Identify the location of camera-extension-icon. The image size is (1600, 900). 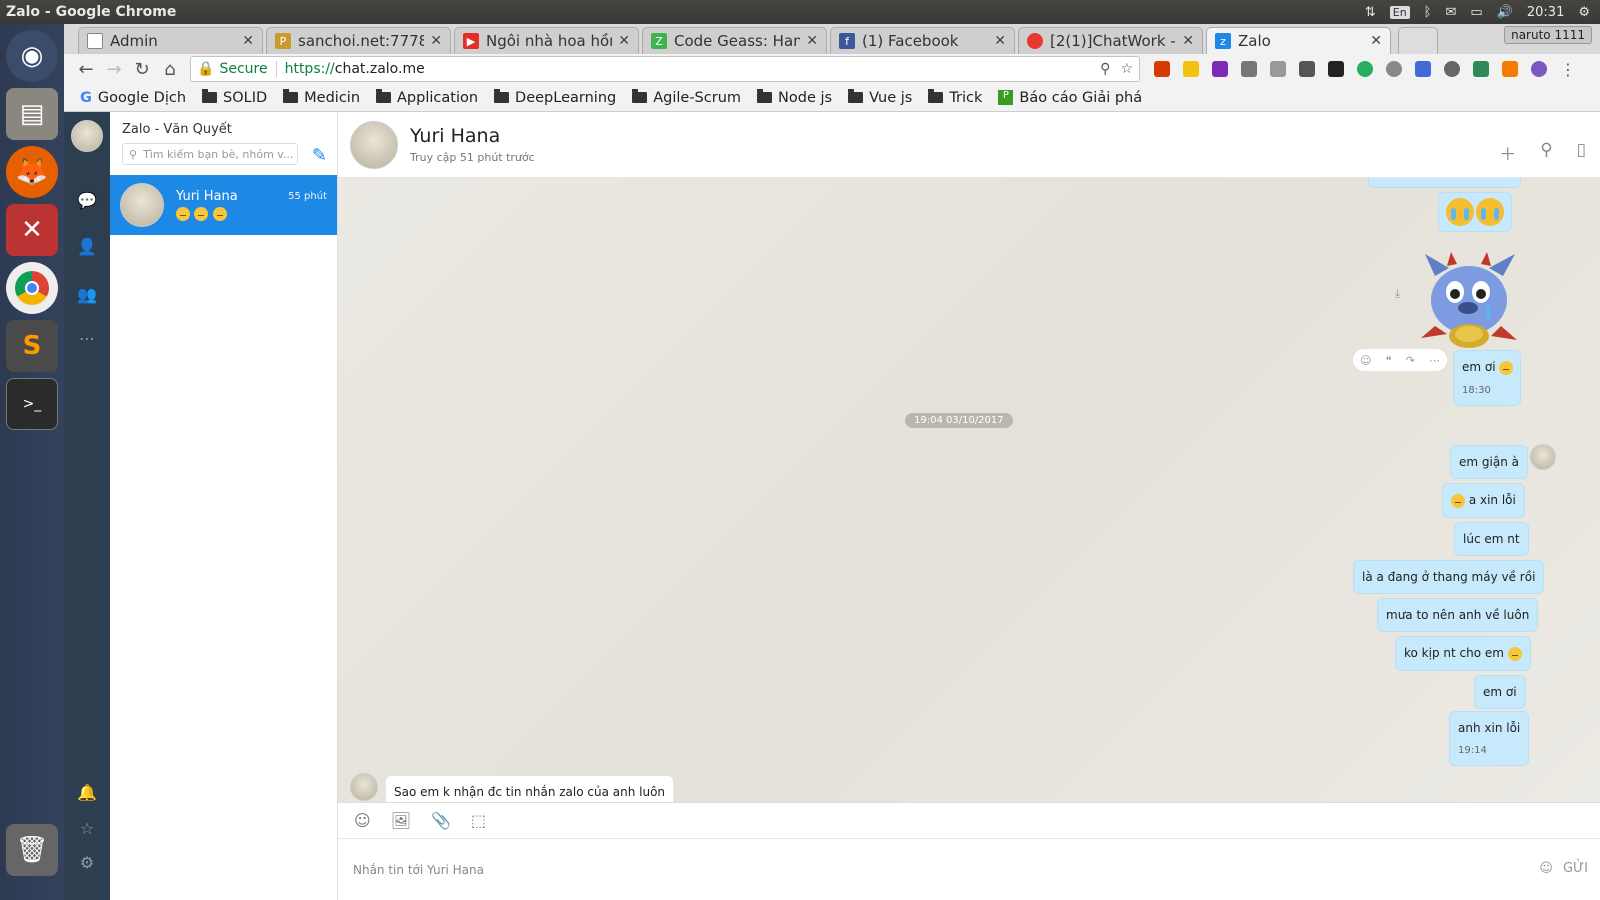
(1336, 69).